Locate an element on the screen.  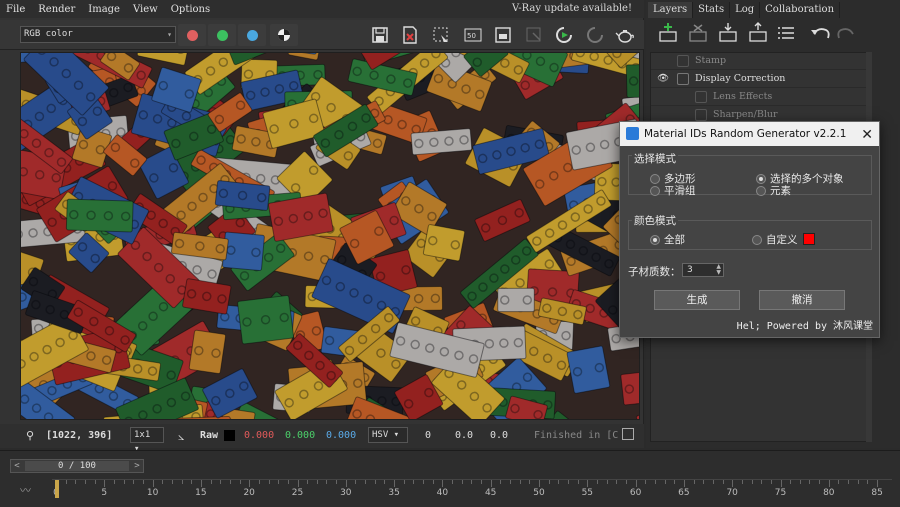
channel-dropdown: RGB color ▾ is located at coordinates (98, 34).